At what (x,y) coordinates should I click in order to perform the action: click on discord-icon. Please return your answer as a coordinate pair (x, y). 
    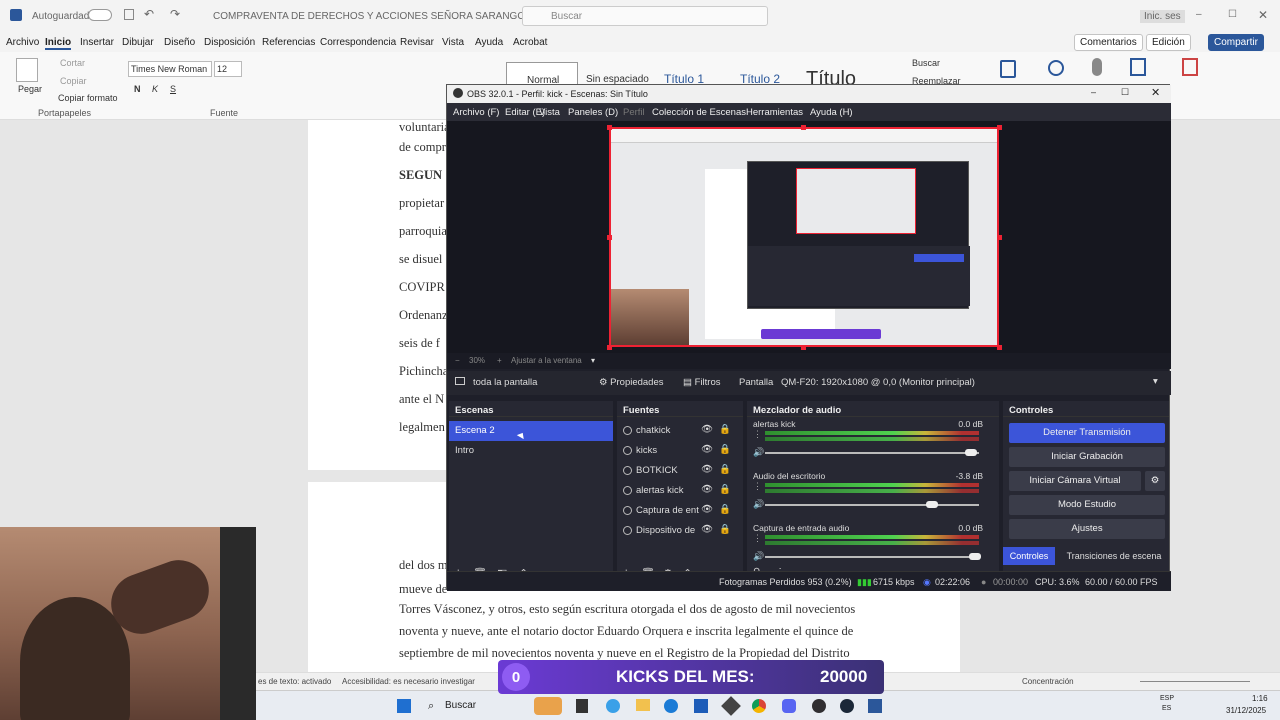
    Looking at the image, I should click on (789, 706).